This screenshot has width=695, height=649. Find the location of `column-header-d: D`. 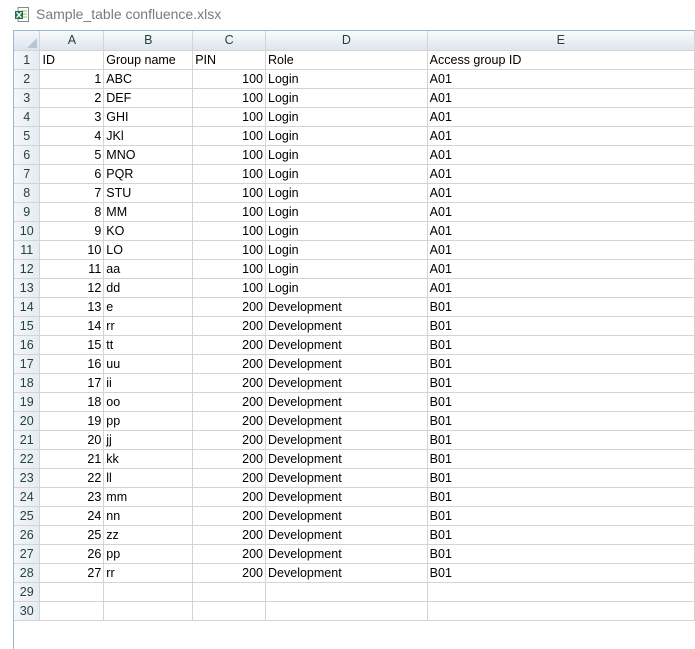

column-header-d: D is located at coordinates (346, 41).